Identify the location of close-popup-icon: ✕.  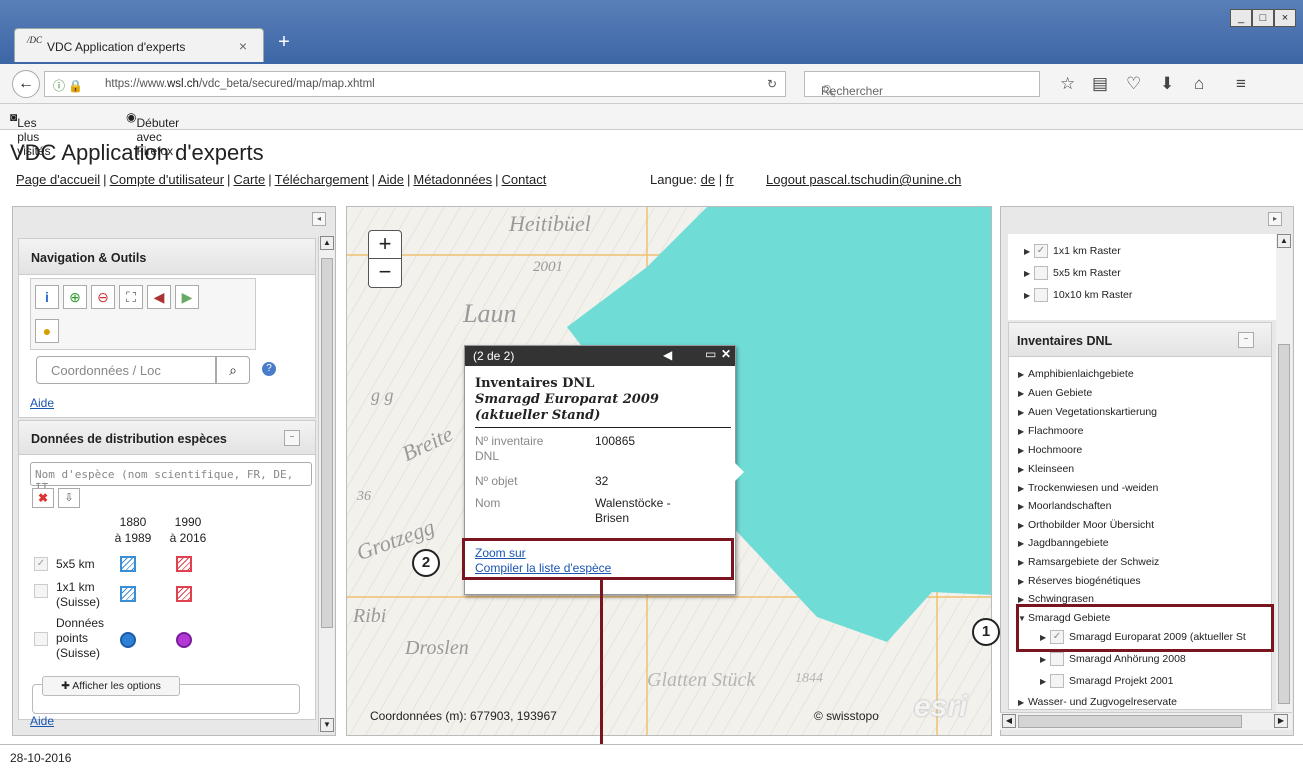
(726, 354).